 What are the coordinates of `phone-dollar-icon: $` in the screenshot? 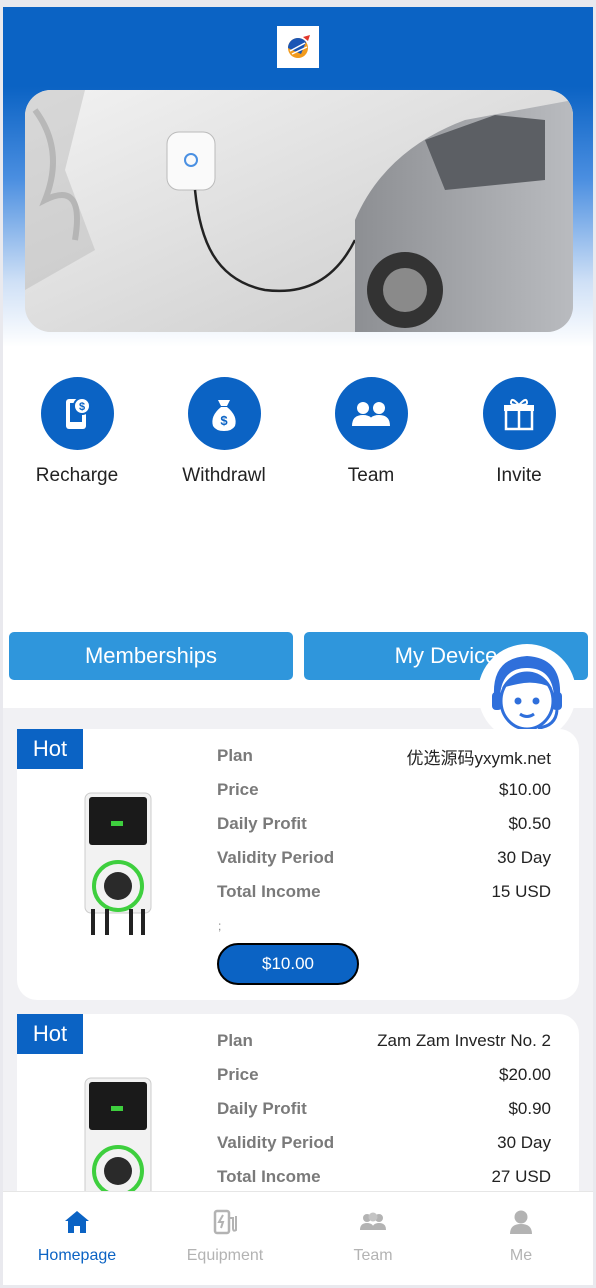 It's located at (78, 412).